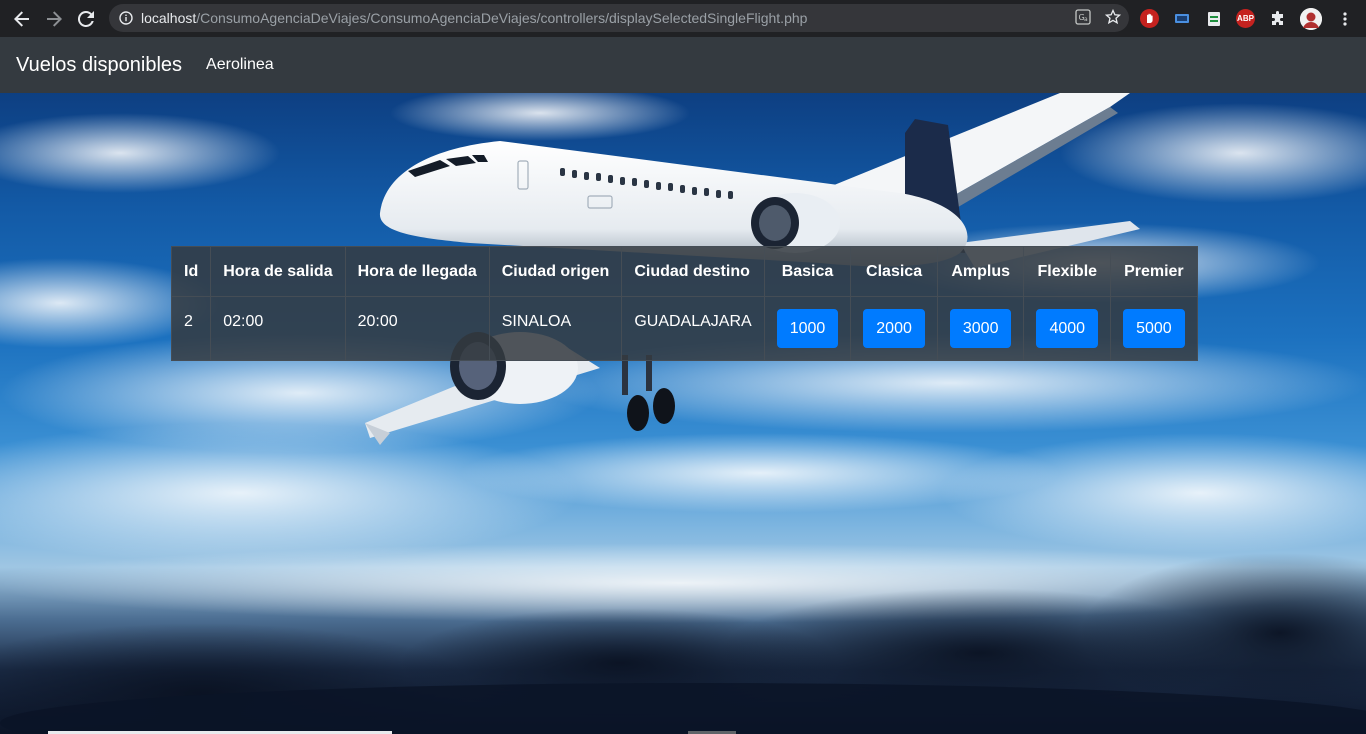  What do you see at coordinates (240, 65) in the screenshot?
I see `nav-link-aerolinea: Aerolinea` at bounding box center [240, 65].